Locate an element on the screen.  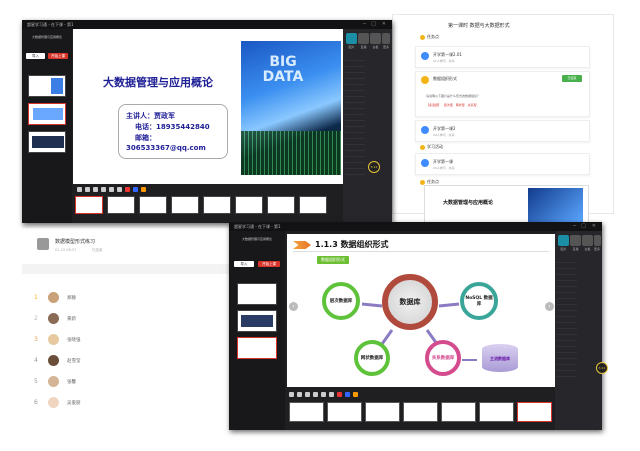
student-row: 6 吴俊丽 is located at coordinates (131, 402).